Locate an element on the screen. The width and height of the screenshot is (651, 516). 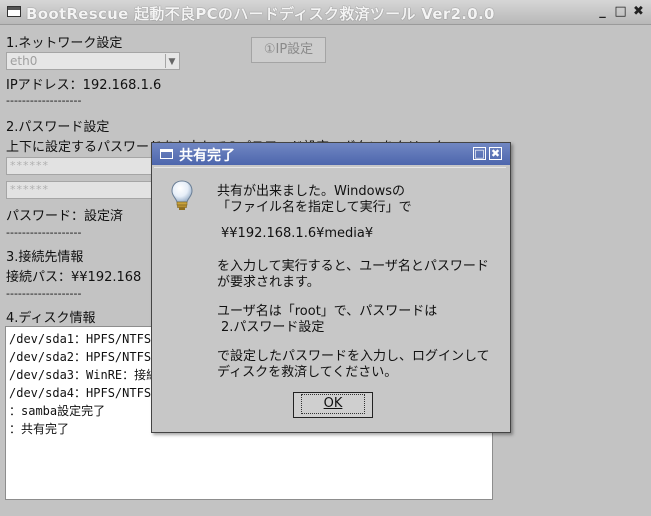
chevron-down-icon: ▼ is located at coordinates (171, 61).